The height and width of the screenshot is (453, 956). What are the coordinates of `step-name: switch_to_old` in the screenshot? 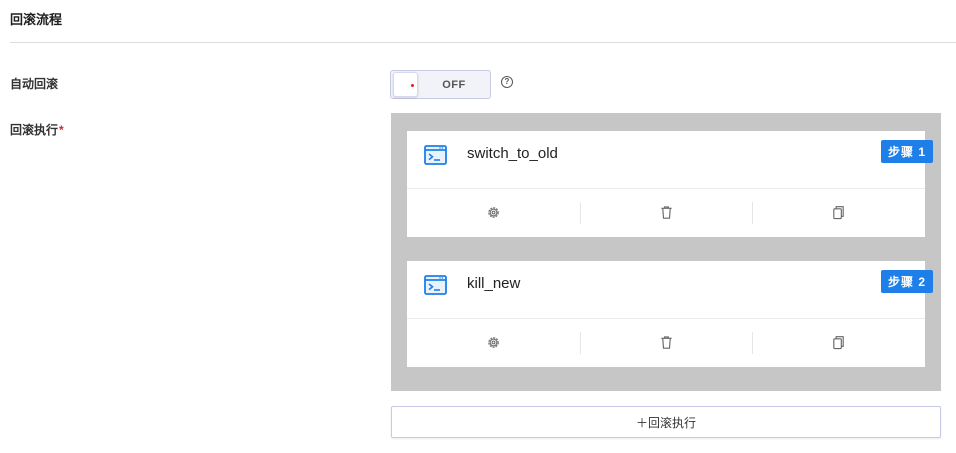 It's located at (512, 153).